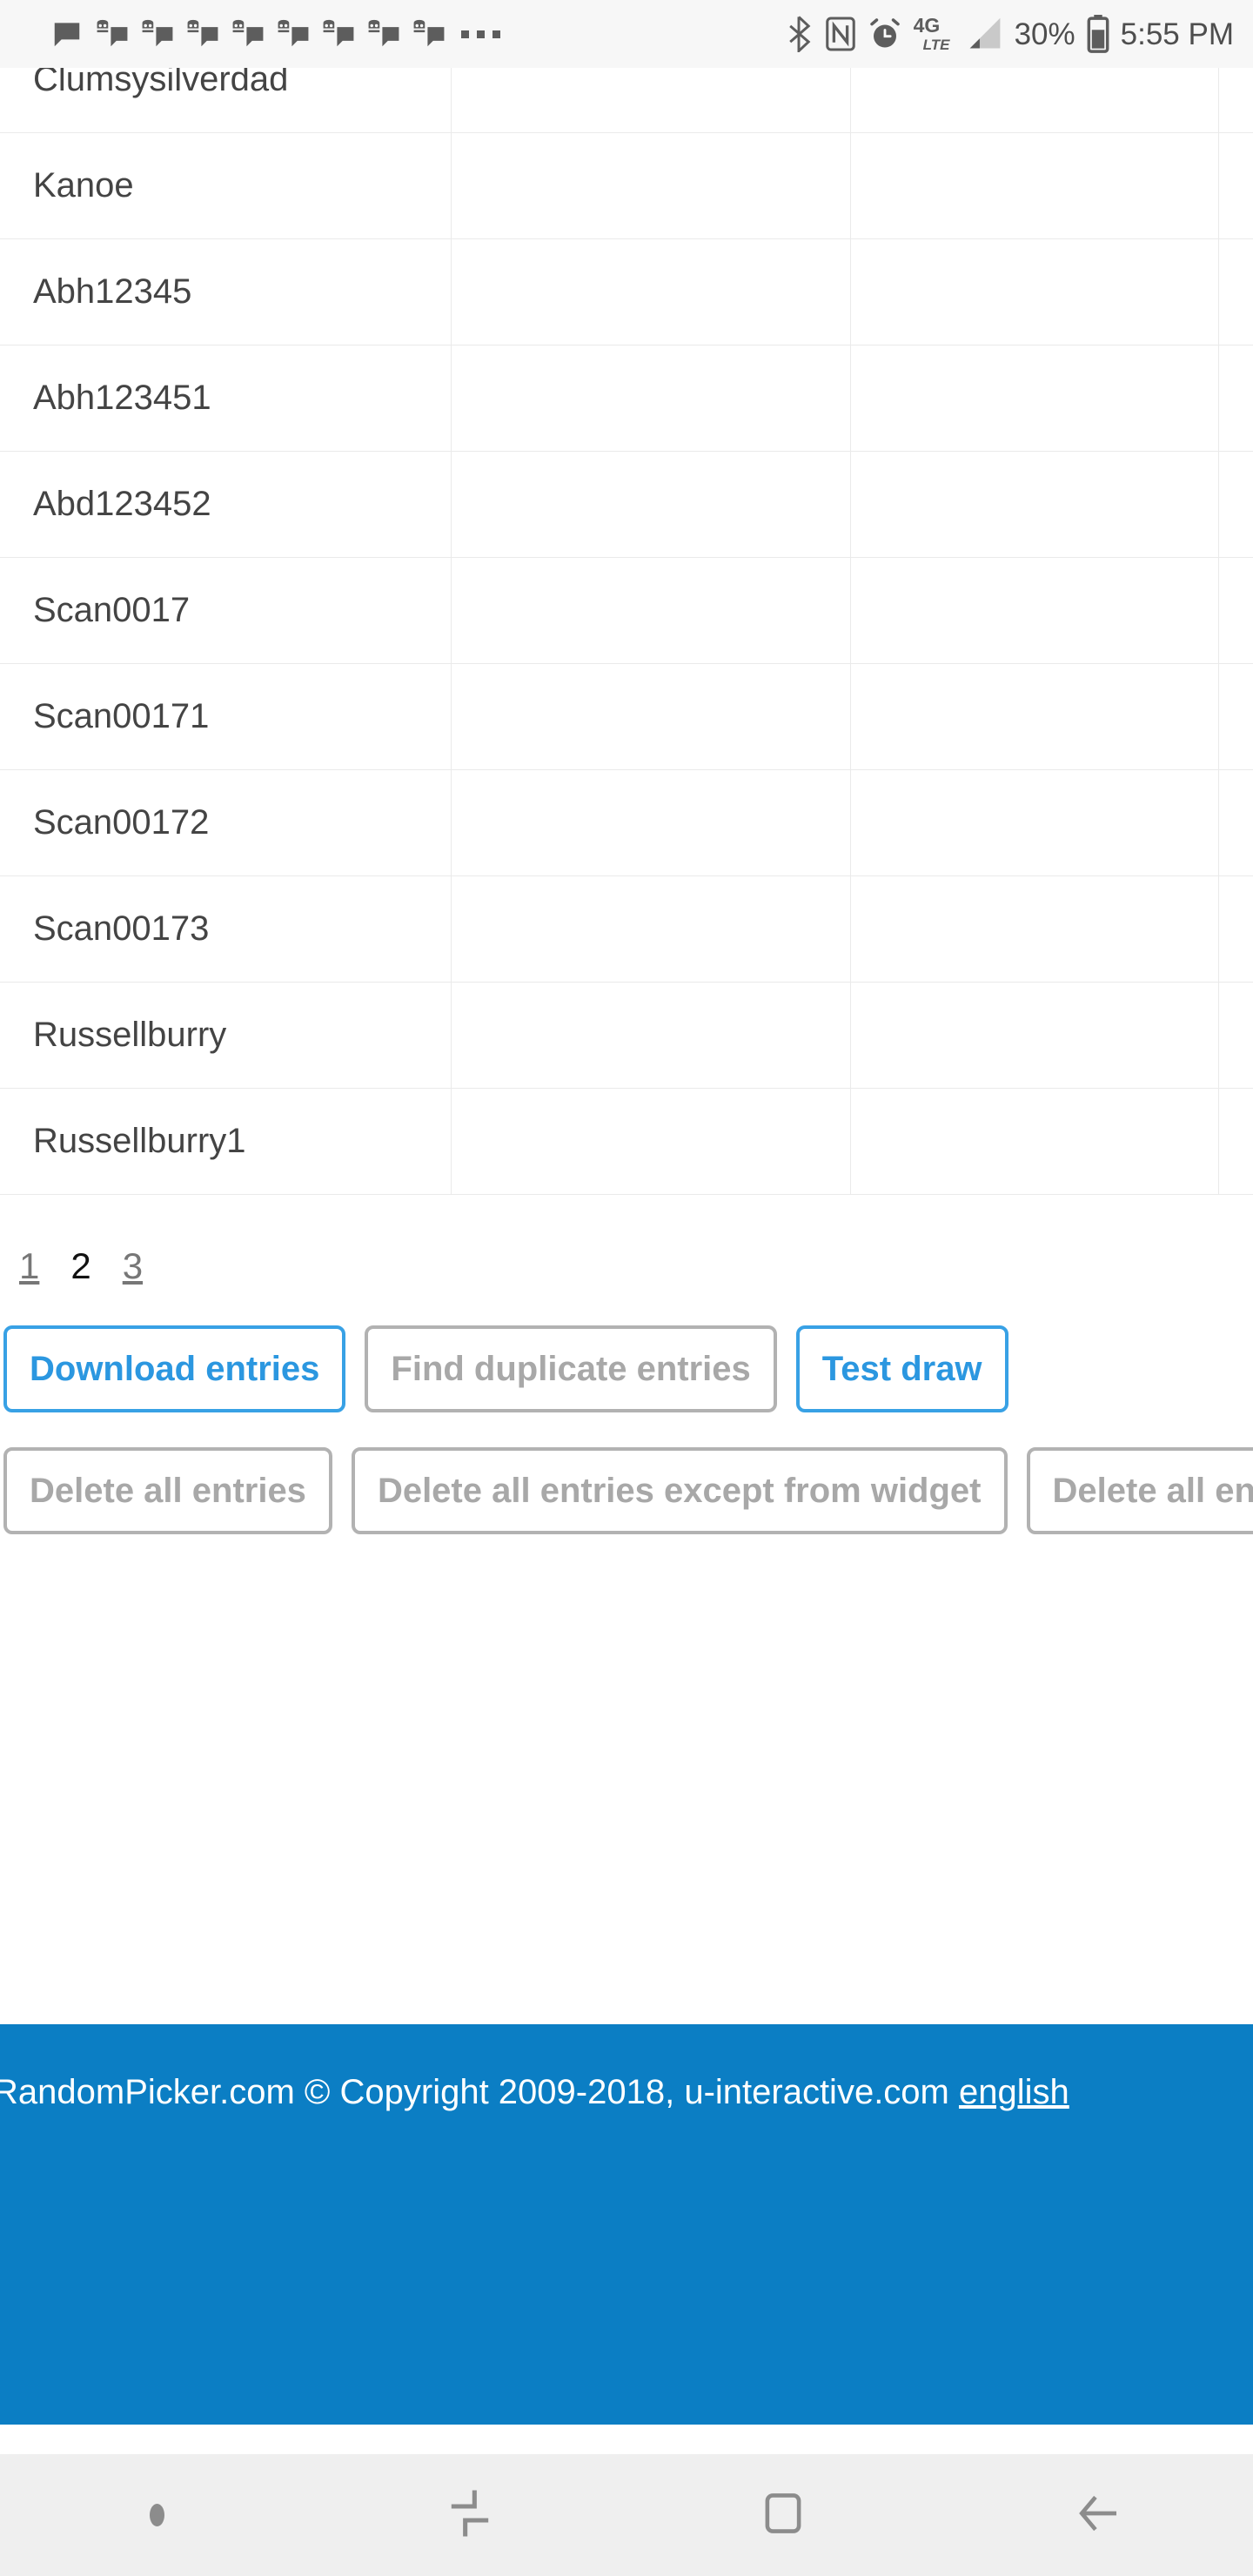 This screenshot has width=1253, height=2576. I want to click on table-row: Scan00173, so click(626, 929).